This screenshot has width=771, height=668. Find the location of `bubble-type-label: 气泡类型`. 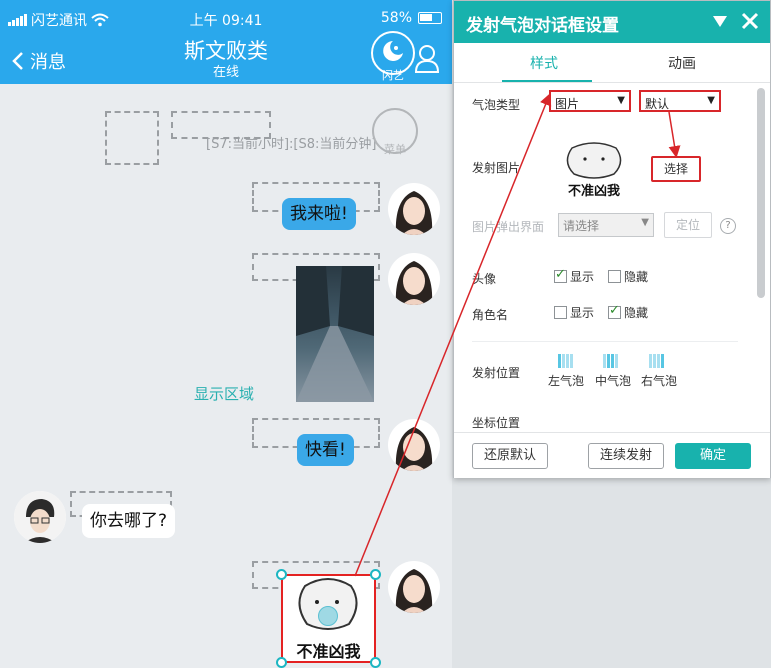

bubble-type-label: 气泡类型 is located at coordinates (496, 105).